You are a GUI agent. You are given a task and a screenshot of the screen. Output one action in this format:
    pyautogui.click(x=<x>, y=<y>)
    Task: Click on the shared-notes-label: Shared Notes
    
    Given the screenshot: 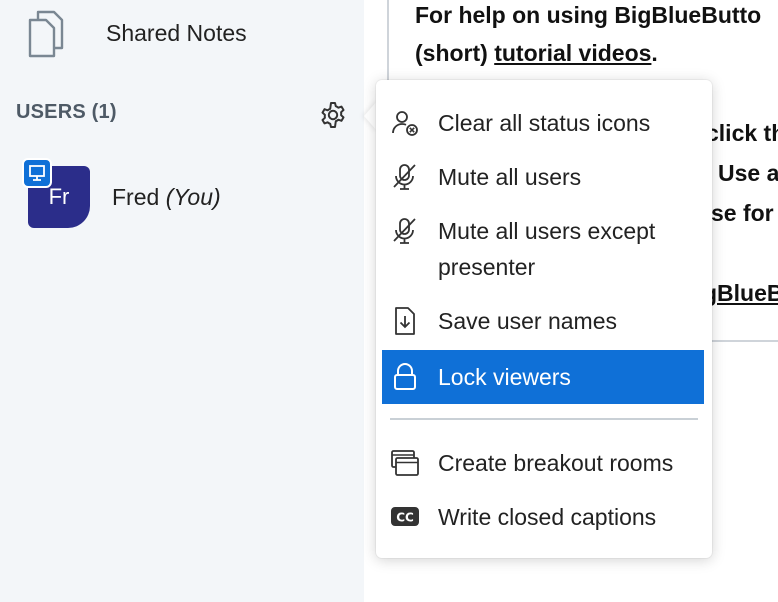 What is the action you would take?
    pyautogui.click(x=176, y=33)
    